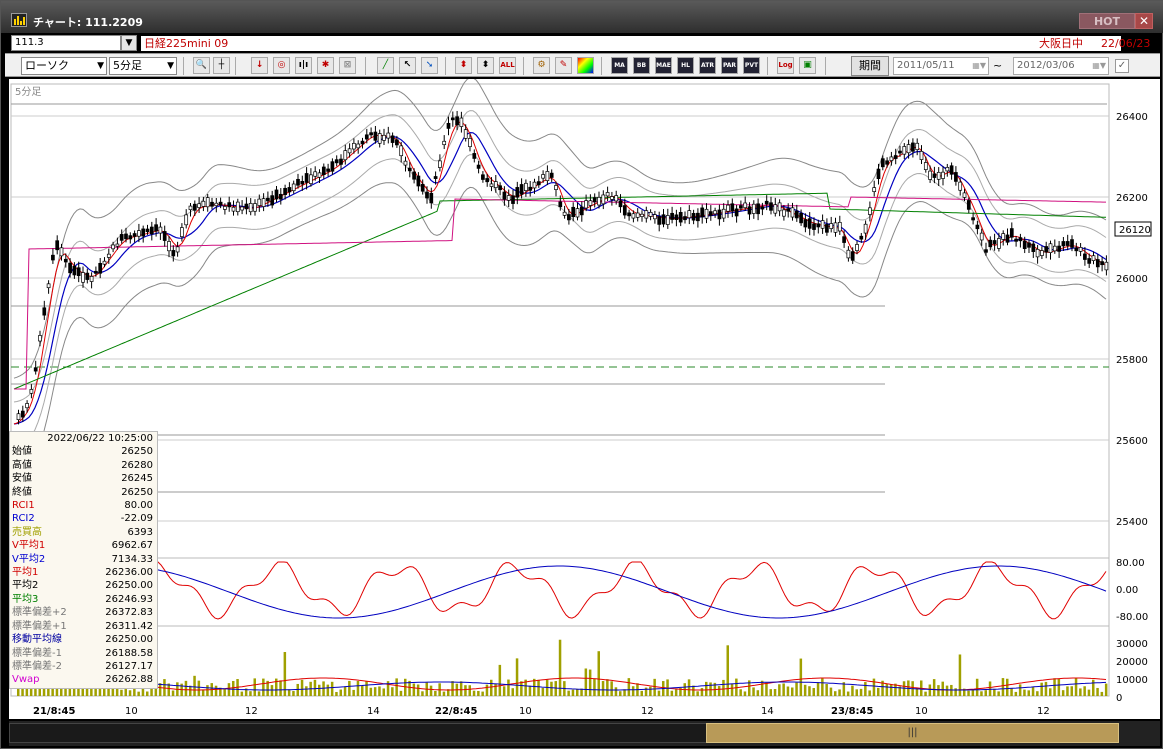 The width and height of the screenshot is (1163, 749). Describe the element at coordinates (347, 65) in the screenshot. I see `disabled-icon: ⊠` at that location.